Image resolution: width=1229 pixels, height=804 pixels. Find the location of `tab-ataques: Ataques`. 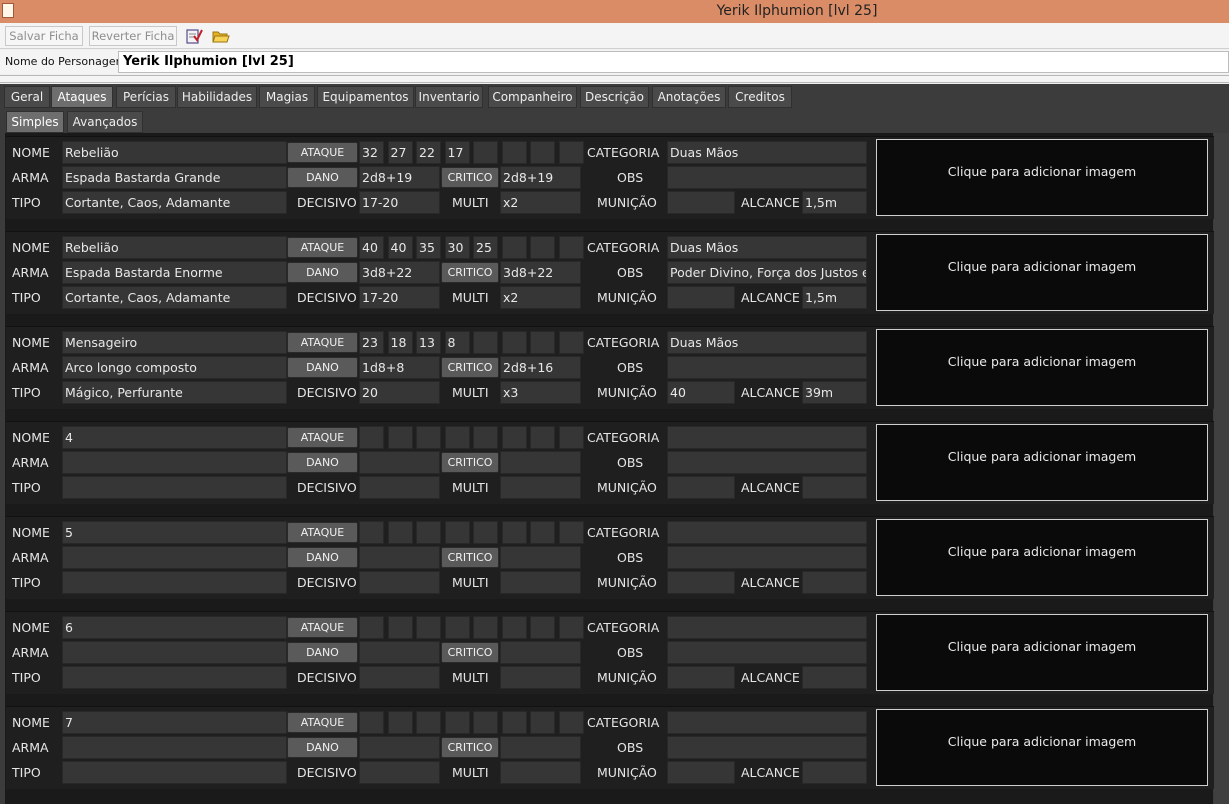

tab-ataques: Ataques is located at coordinates (82, 97).